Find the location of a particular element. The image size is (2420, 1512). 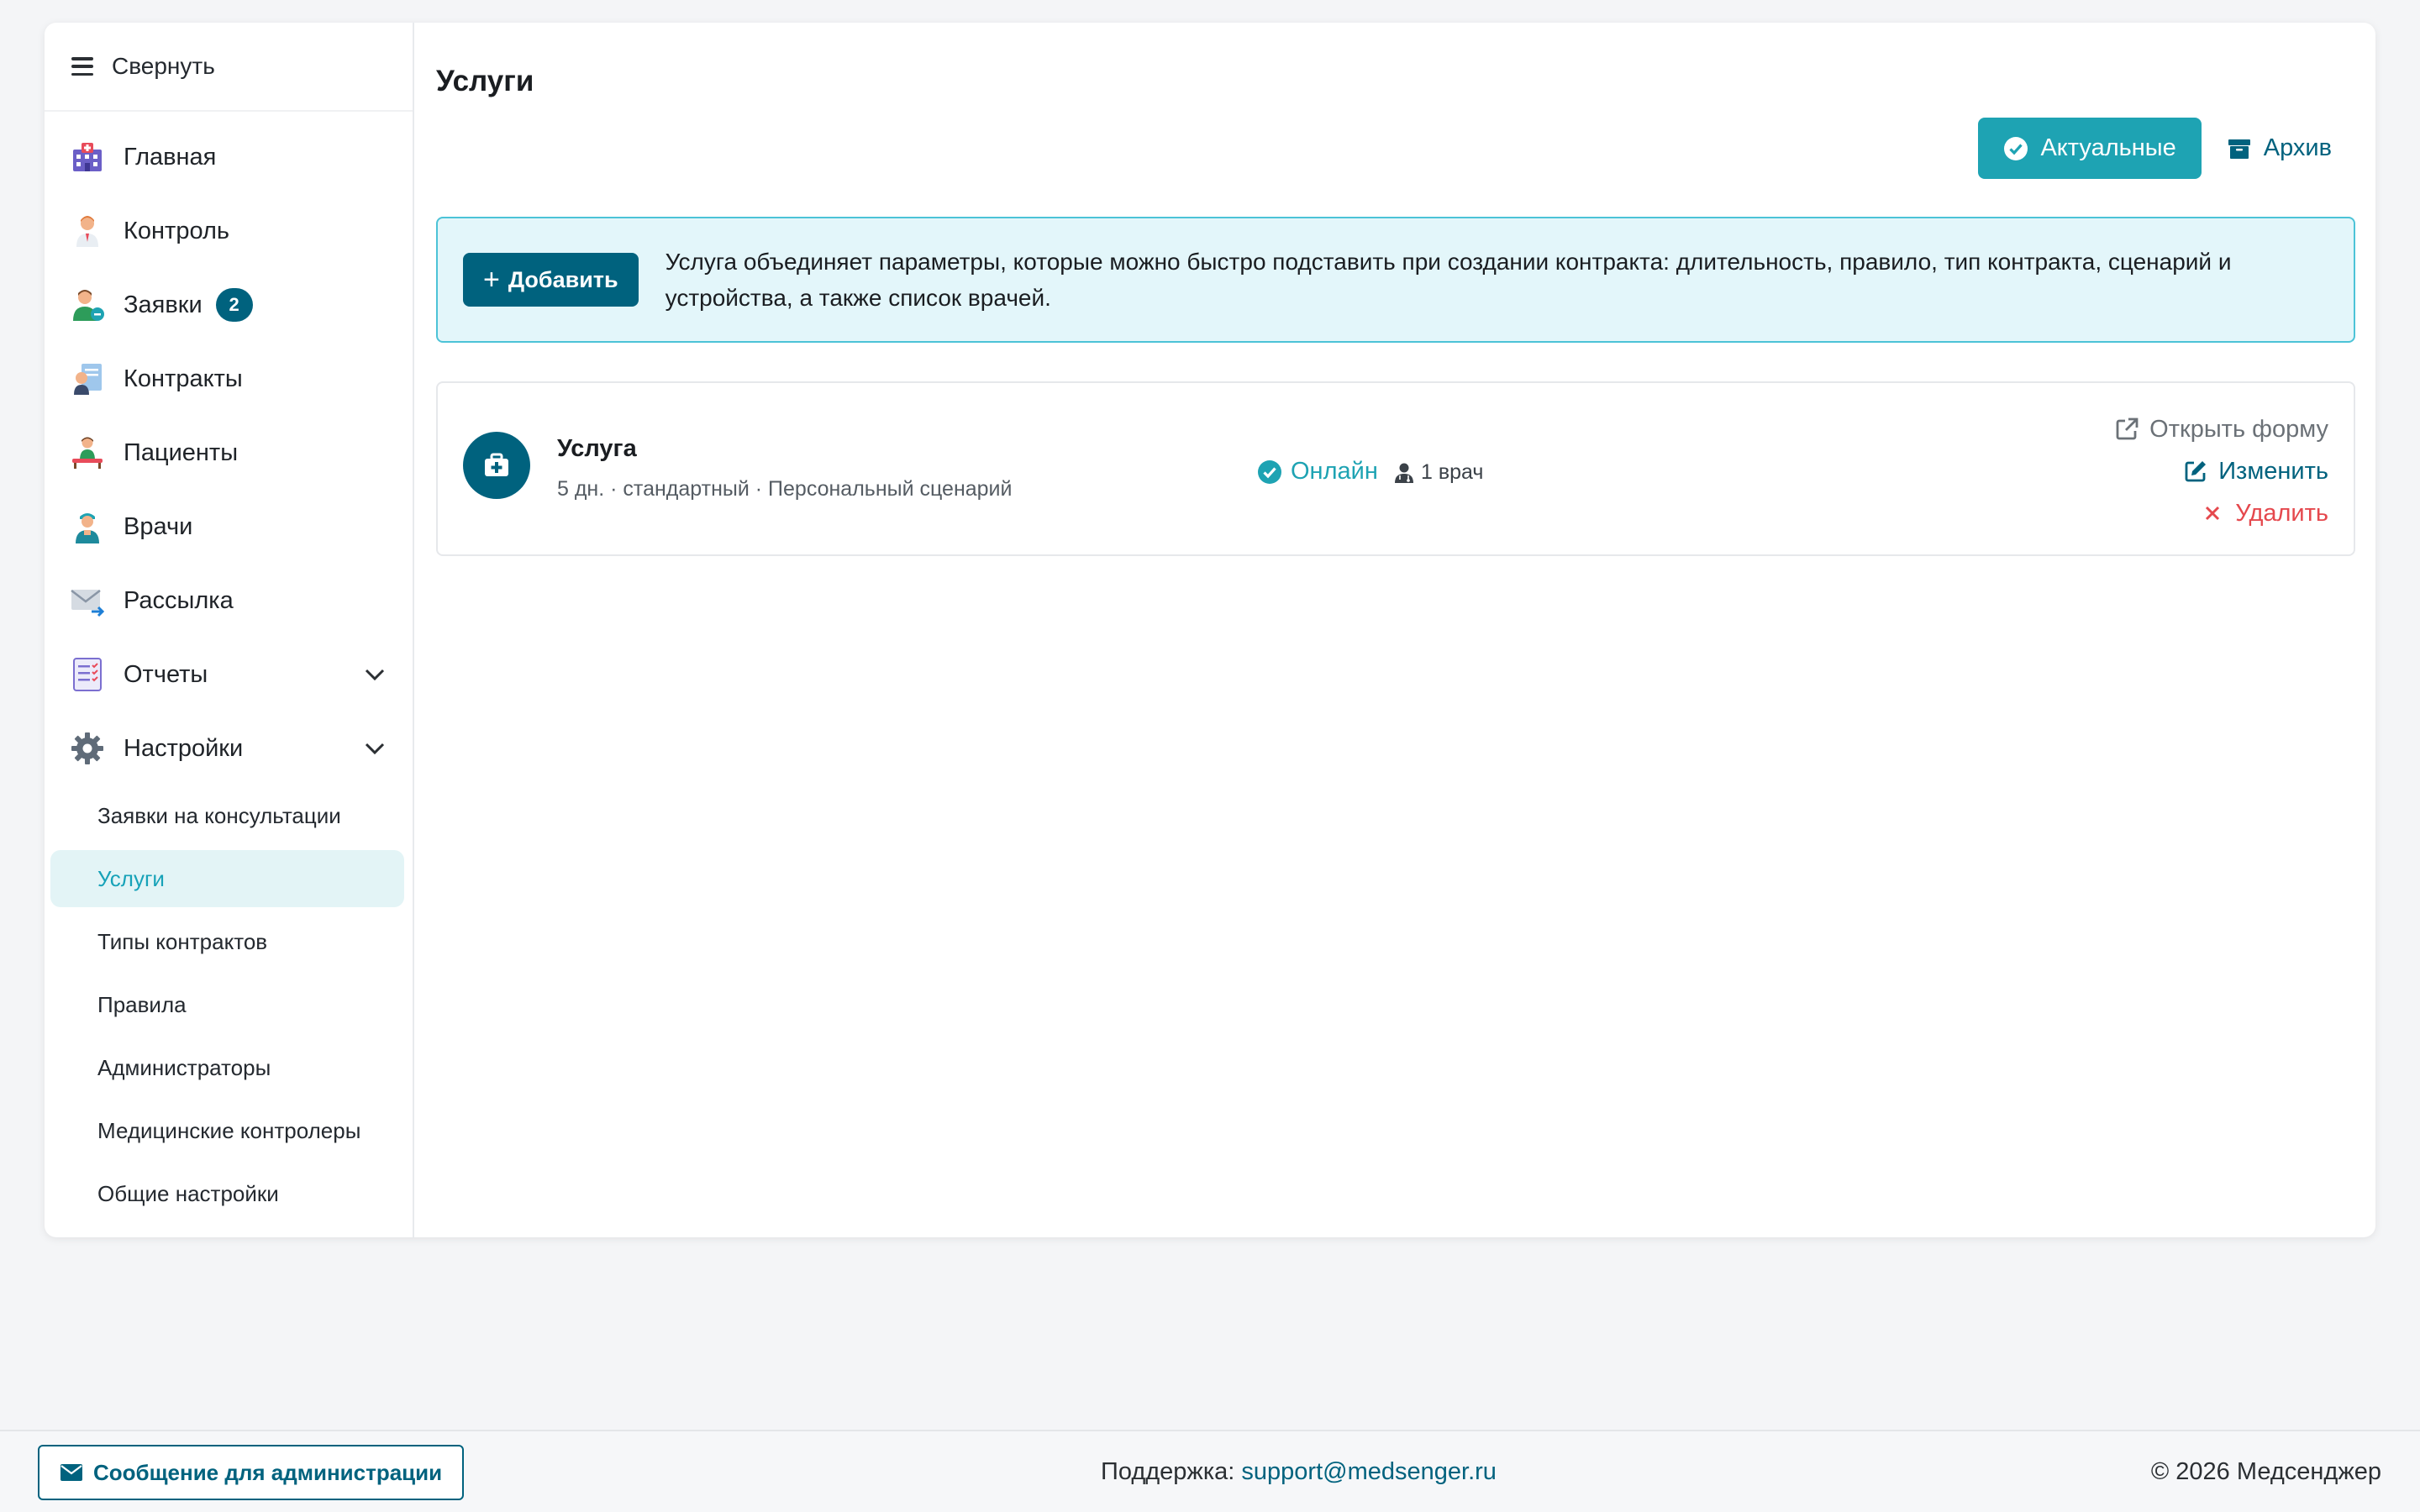

page-title: Услуги is located at coordinates (485, 81).